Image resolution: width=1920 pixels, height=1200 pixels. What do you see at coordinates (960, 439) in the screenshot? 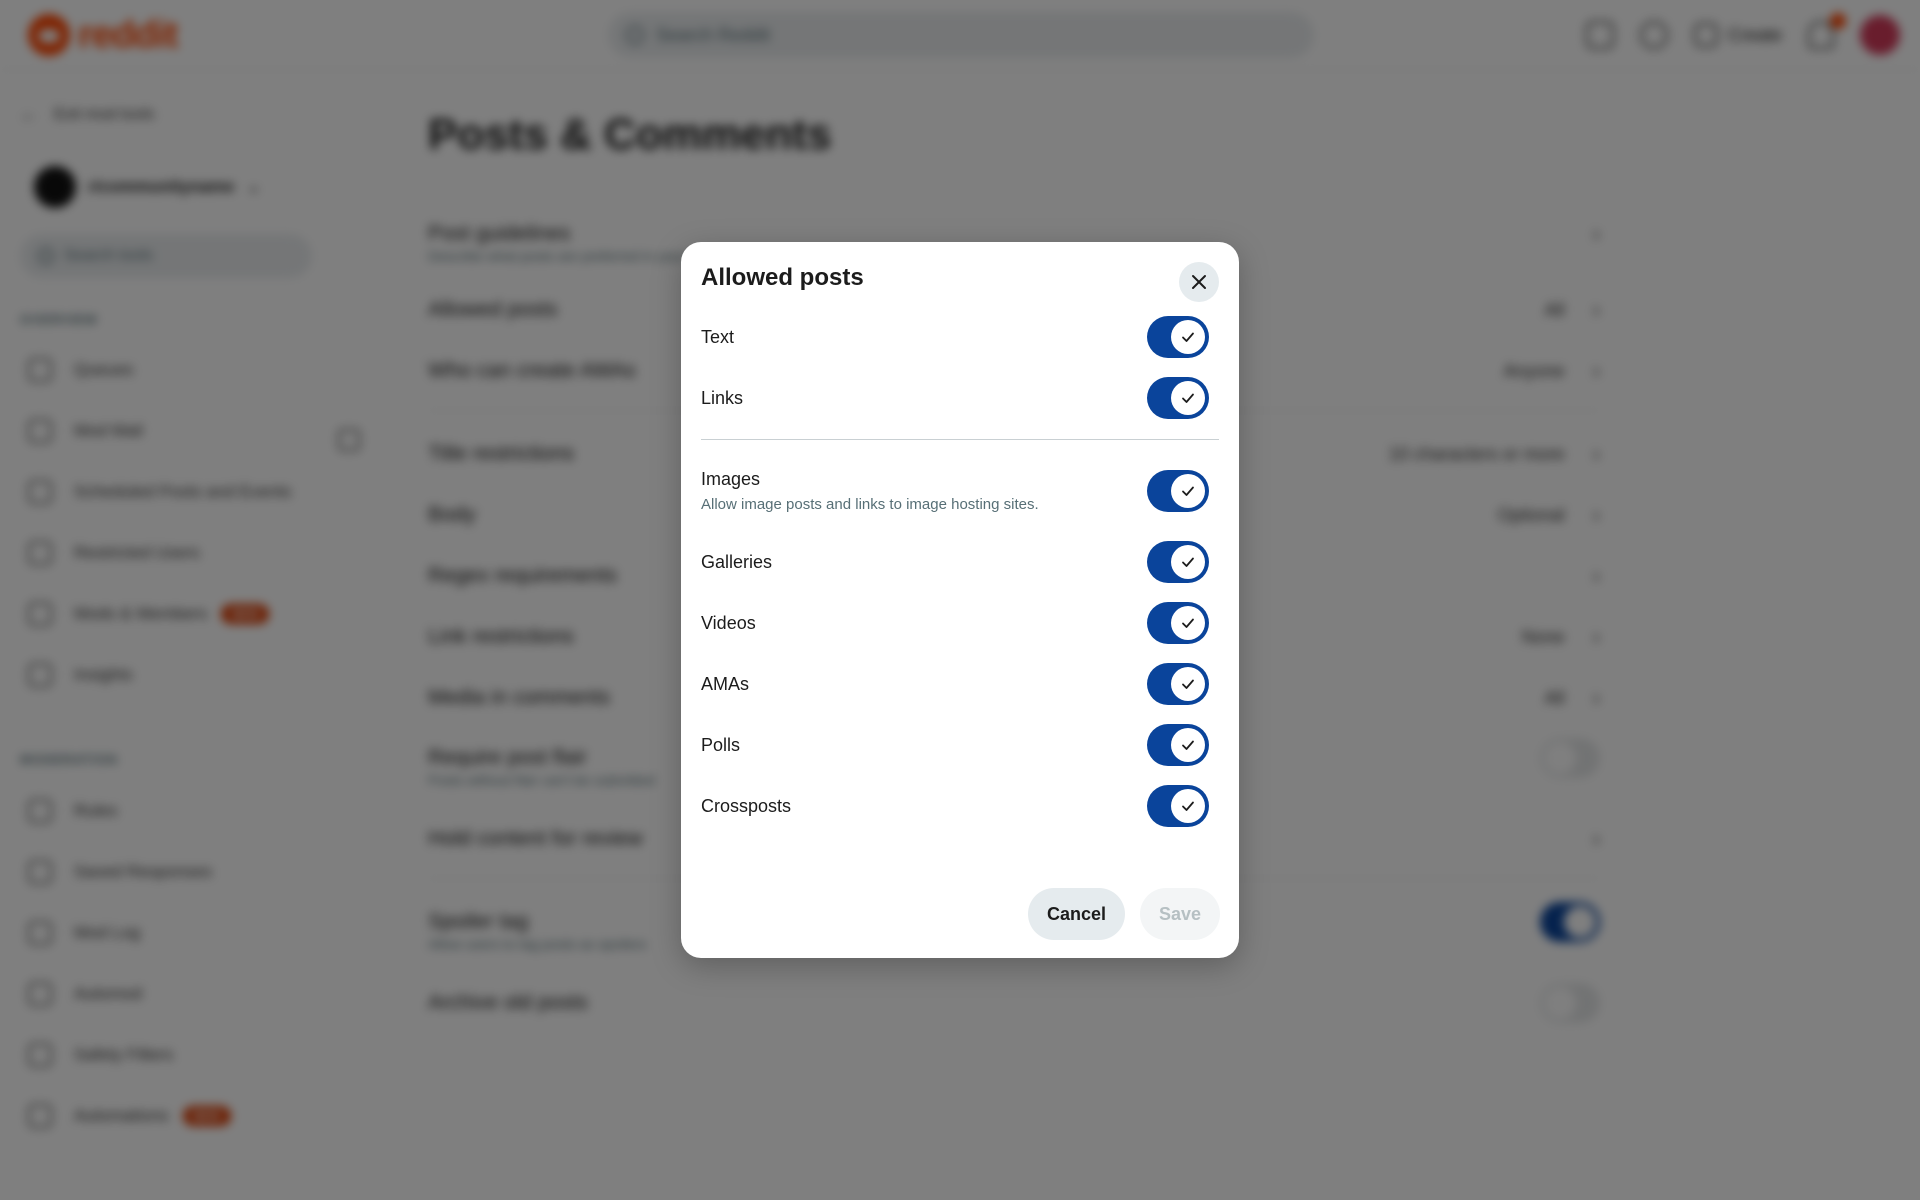
I see `options-divider` at bounding box center [960, 439].